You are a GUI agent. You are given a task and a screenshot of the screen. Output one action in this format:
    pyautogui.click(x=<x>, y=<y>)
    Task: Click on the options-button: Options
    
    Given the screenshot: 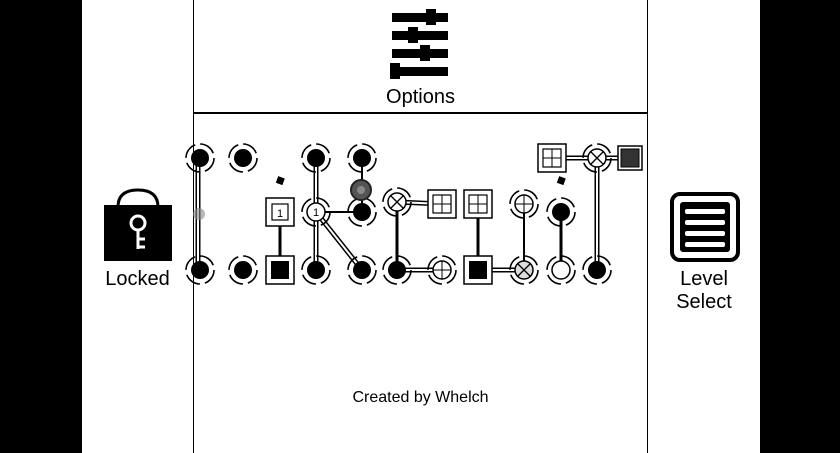 What is the action you would take?
    pyautogui.click(x=420, y=56)
    